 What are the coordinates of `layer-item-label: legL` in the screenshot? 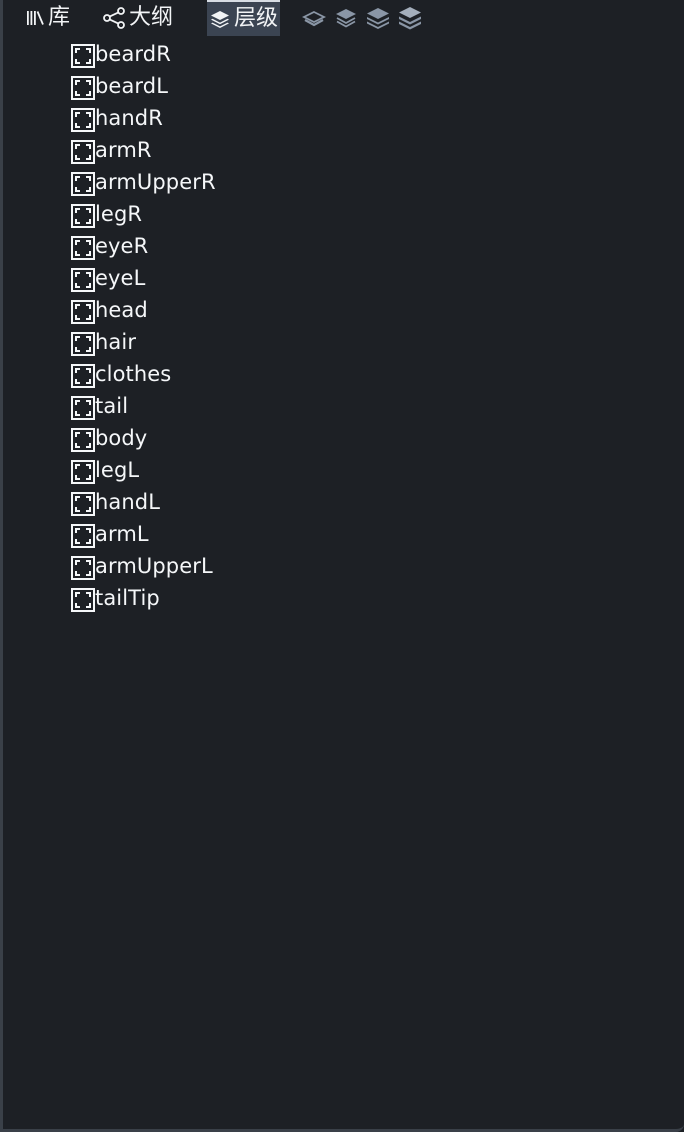 It's located at (117, 470).